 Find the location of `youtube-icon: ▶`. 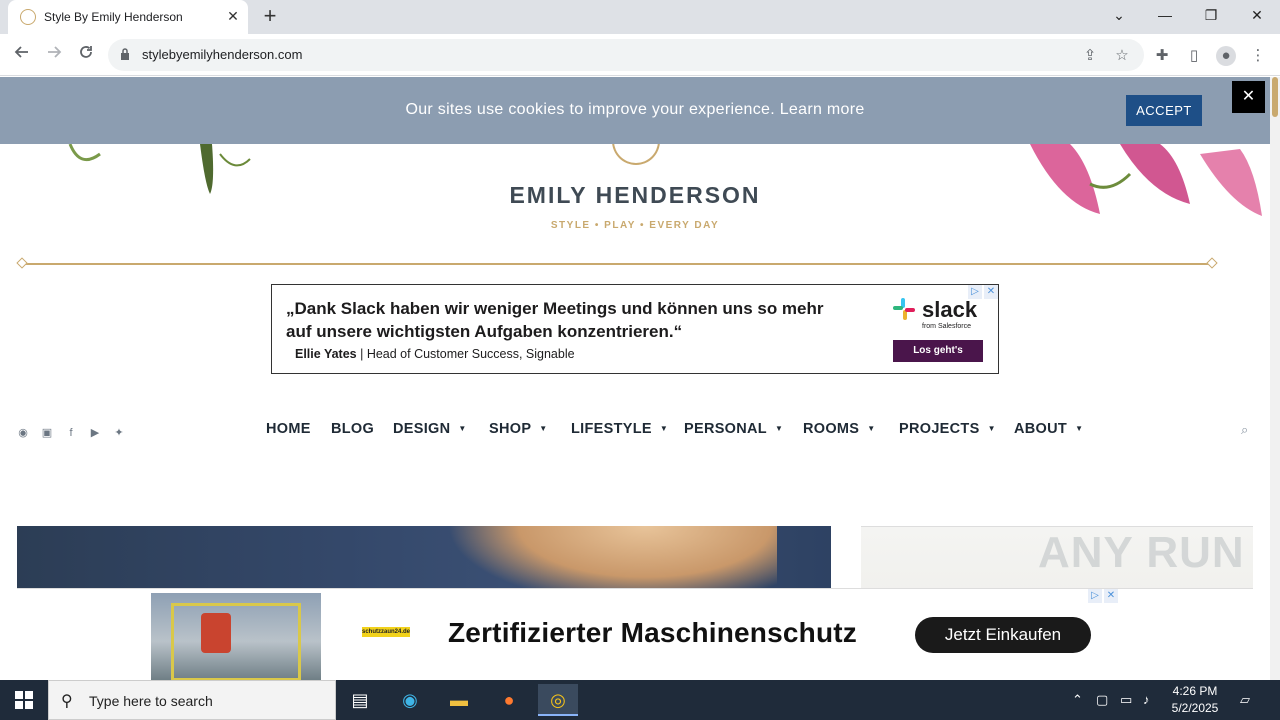

youtube-icon: ▶ is located at coordinates (95, 433).